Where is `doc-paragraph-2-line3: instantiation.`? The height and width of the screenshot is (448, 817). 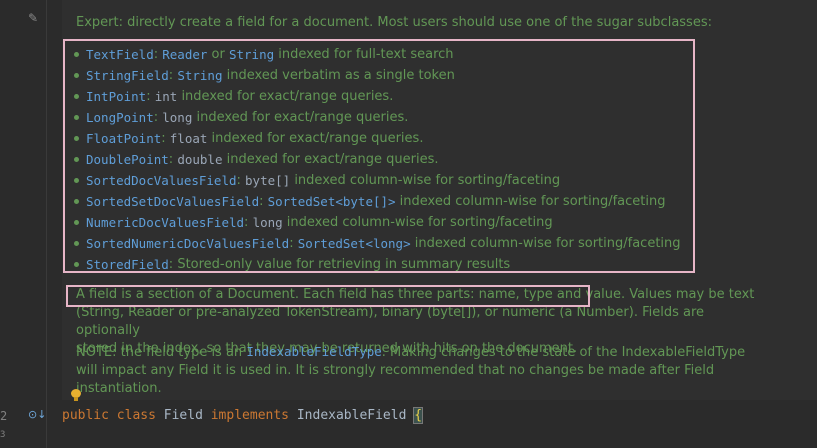
doc-paragraph-2-line3: instantiation. is located at coordinates (119, 388).